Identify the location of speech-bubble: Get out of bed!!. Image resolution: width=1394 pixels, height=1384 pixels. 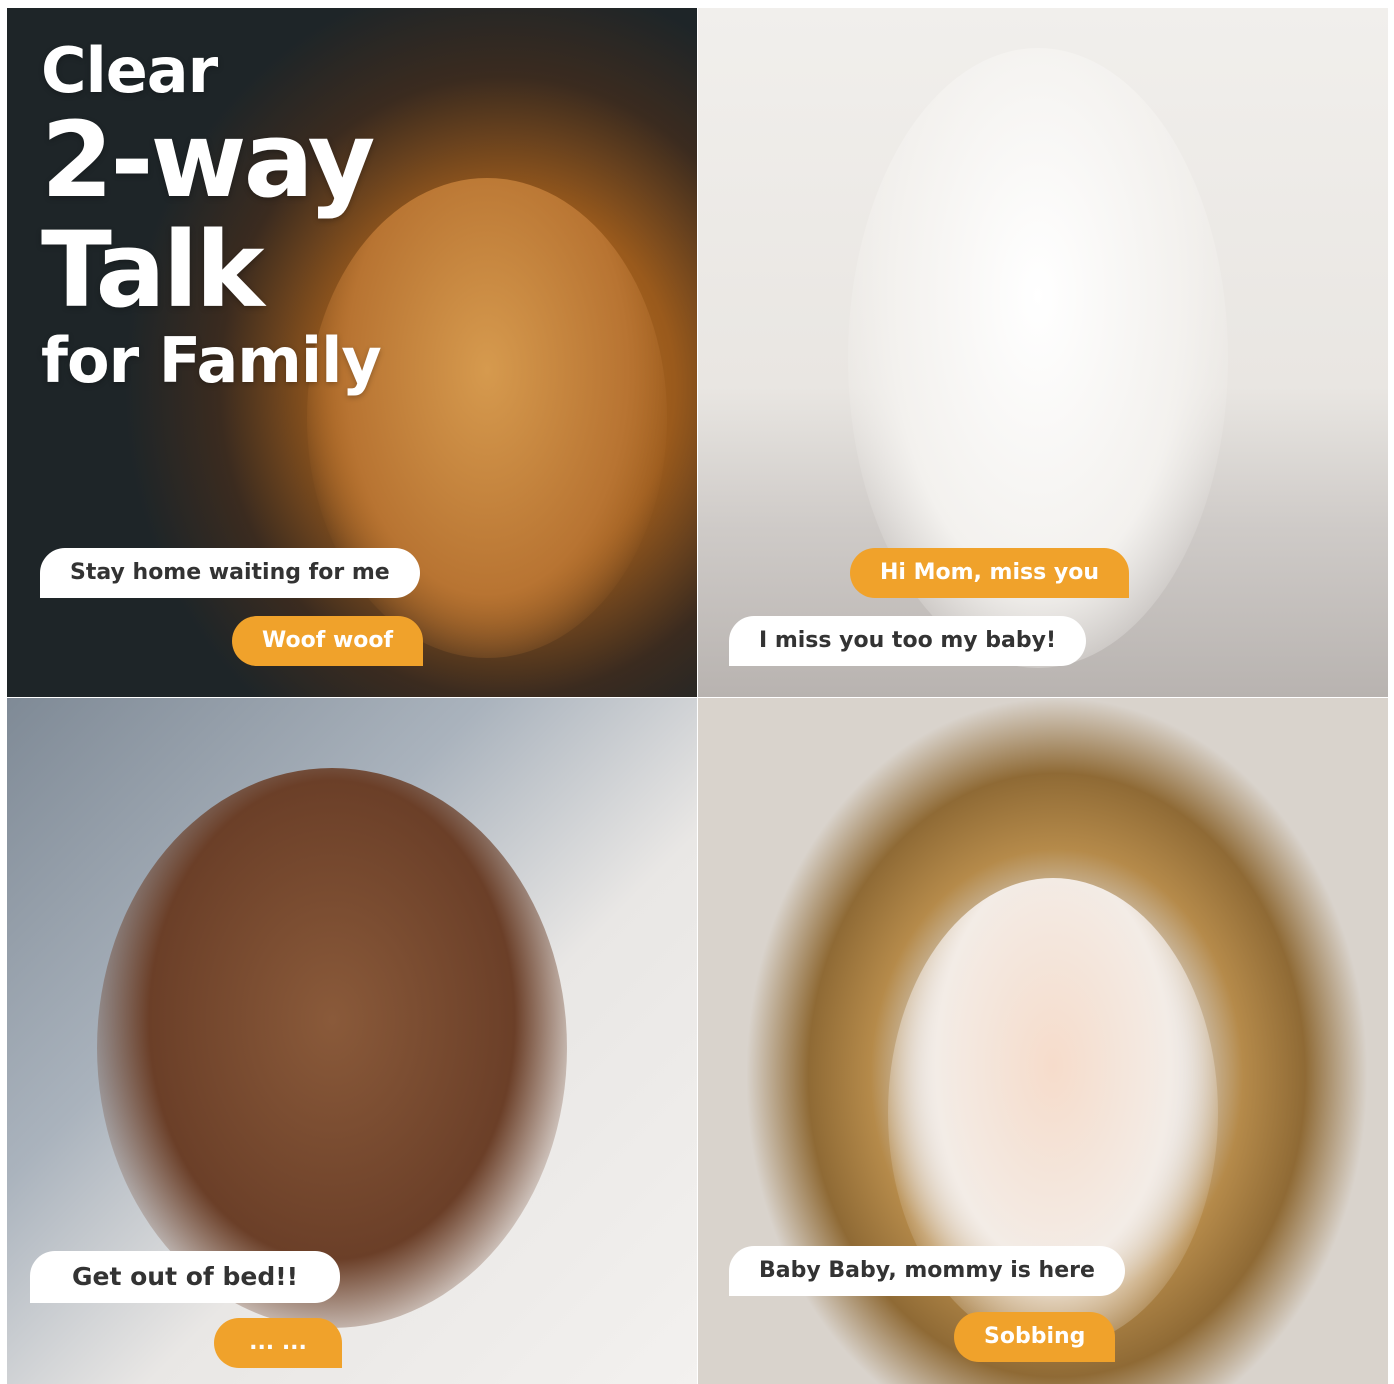
(185, 1277).